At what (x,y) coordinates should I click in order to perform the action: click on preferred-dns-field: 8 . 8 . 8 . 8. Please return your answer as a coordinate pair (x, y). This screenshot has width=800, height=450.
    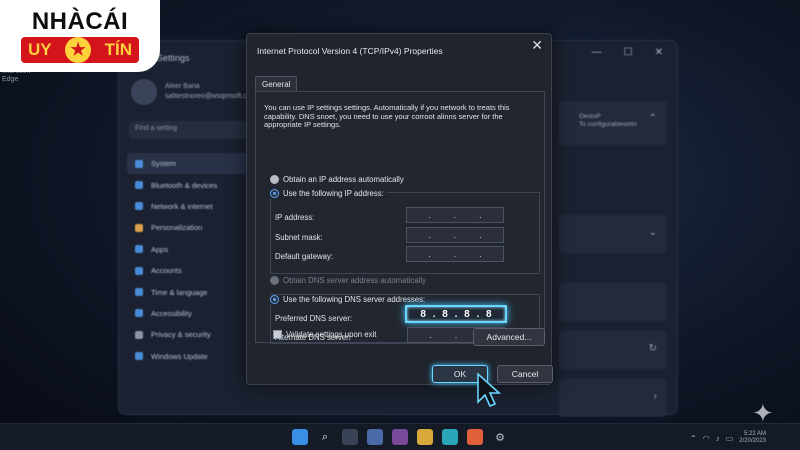
    Looking at the image, I should click on (456, 314).